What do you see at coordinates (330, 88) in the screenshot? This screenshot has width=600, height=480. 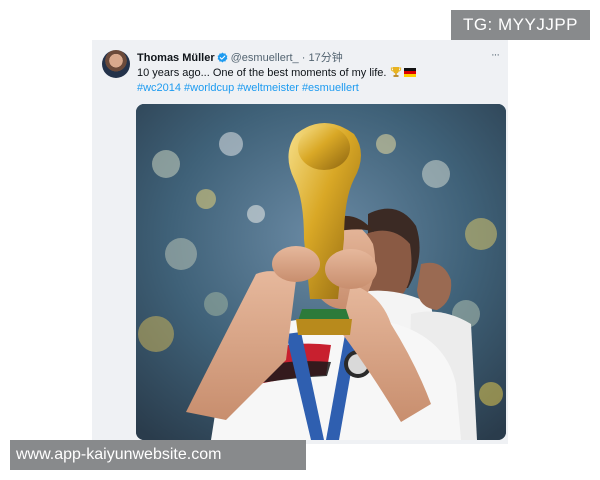 I see `hashtag-link: #esmuellert` at bounding box center [330, 88].